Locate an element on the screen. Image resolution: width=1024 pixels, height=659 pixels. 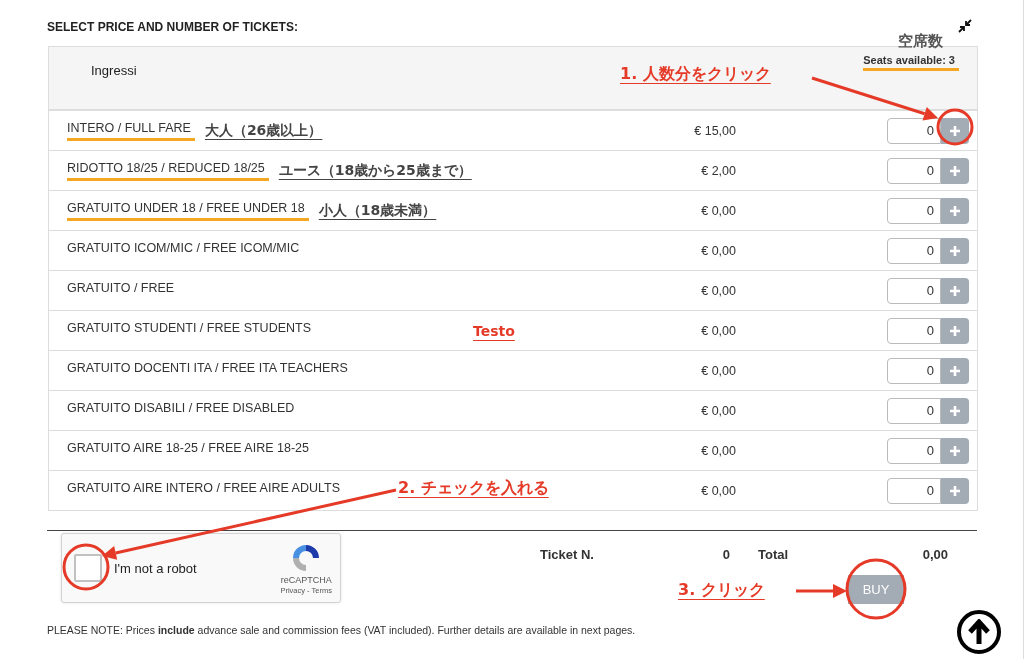
ticket-name: GRATUITO DISABILI / FREE DISABLED is located at coordinates (181, 408).